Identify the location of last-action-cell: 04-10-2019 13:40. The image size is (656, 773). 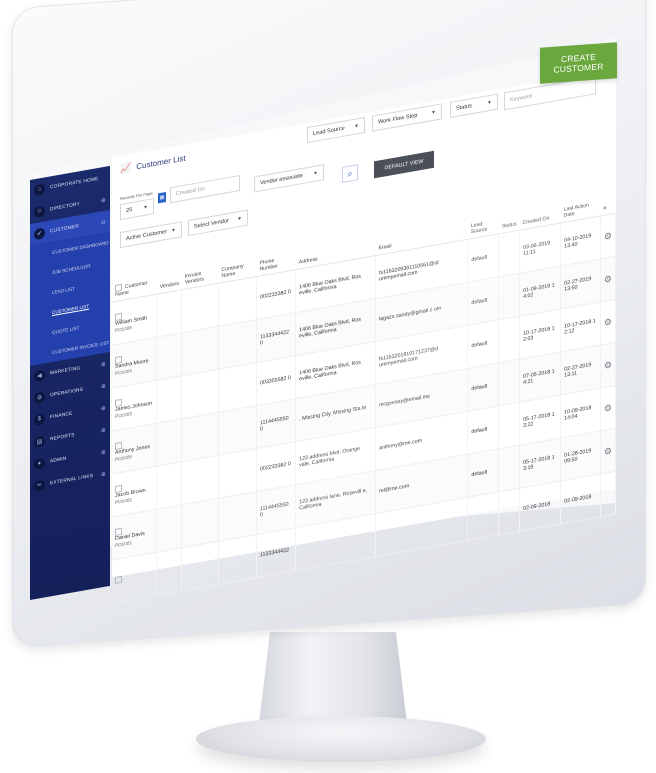
(580, 240).